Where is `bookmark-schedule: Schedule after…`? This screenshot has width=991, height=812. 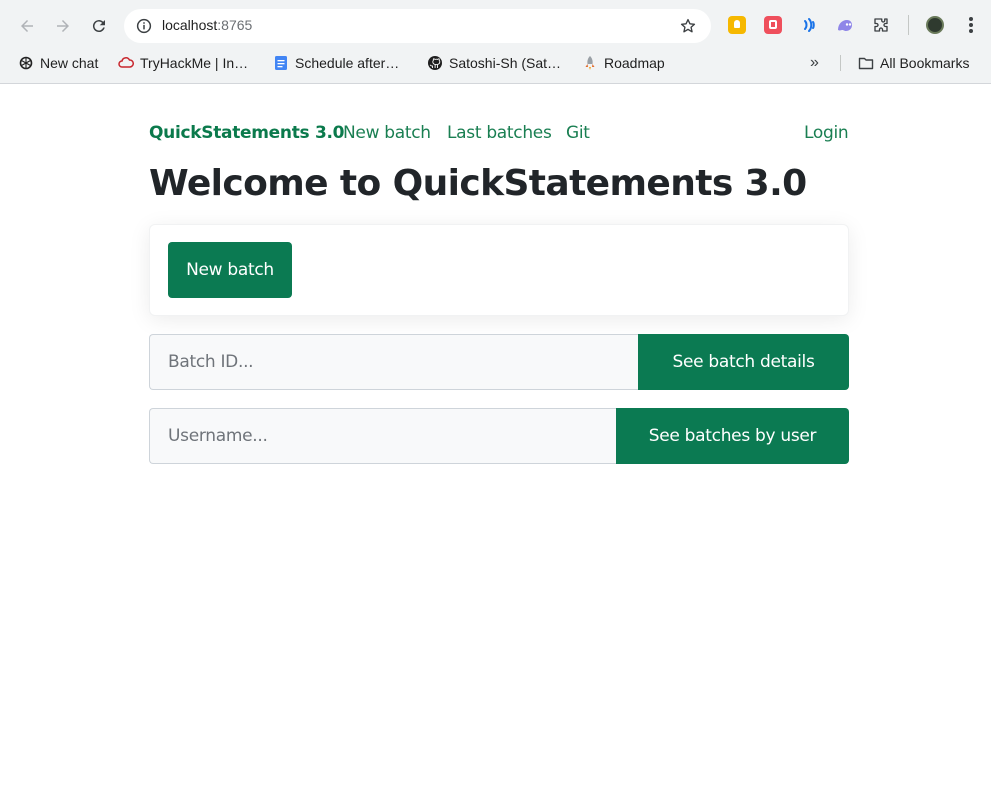
bookmark-schedule: Schedule after… is located at coordinates (336, 63).